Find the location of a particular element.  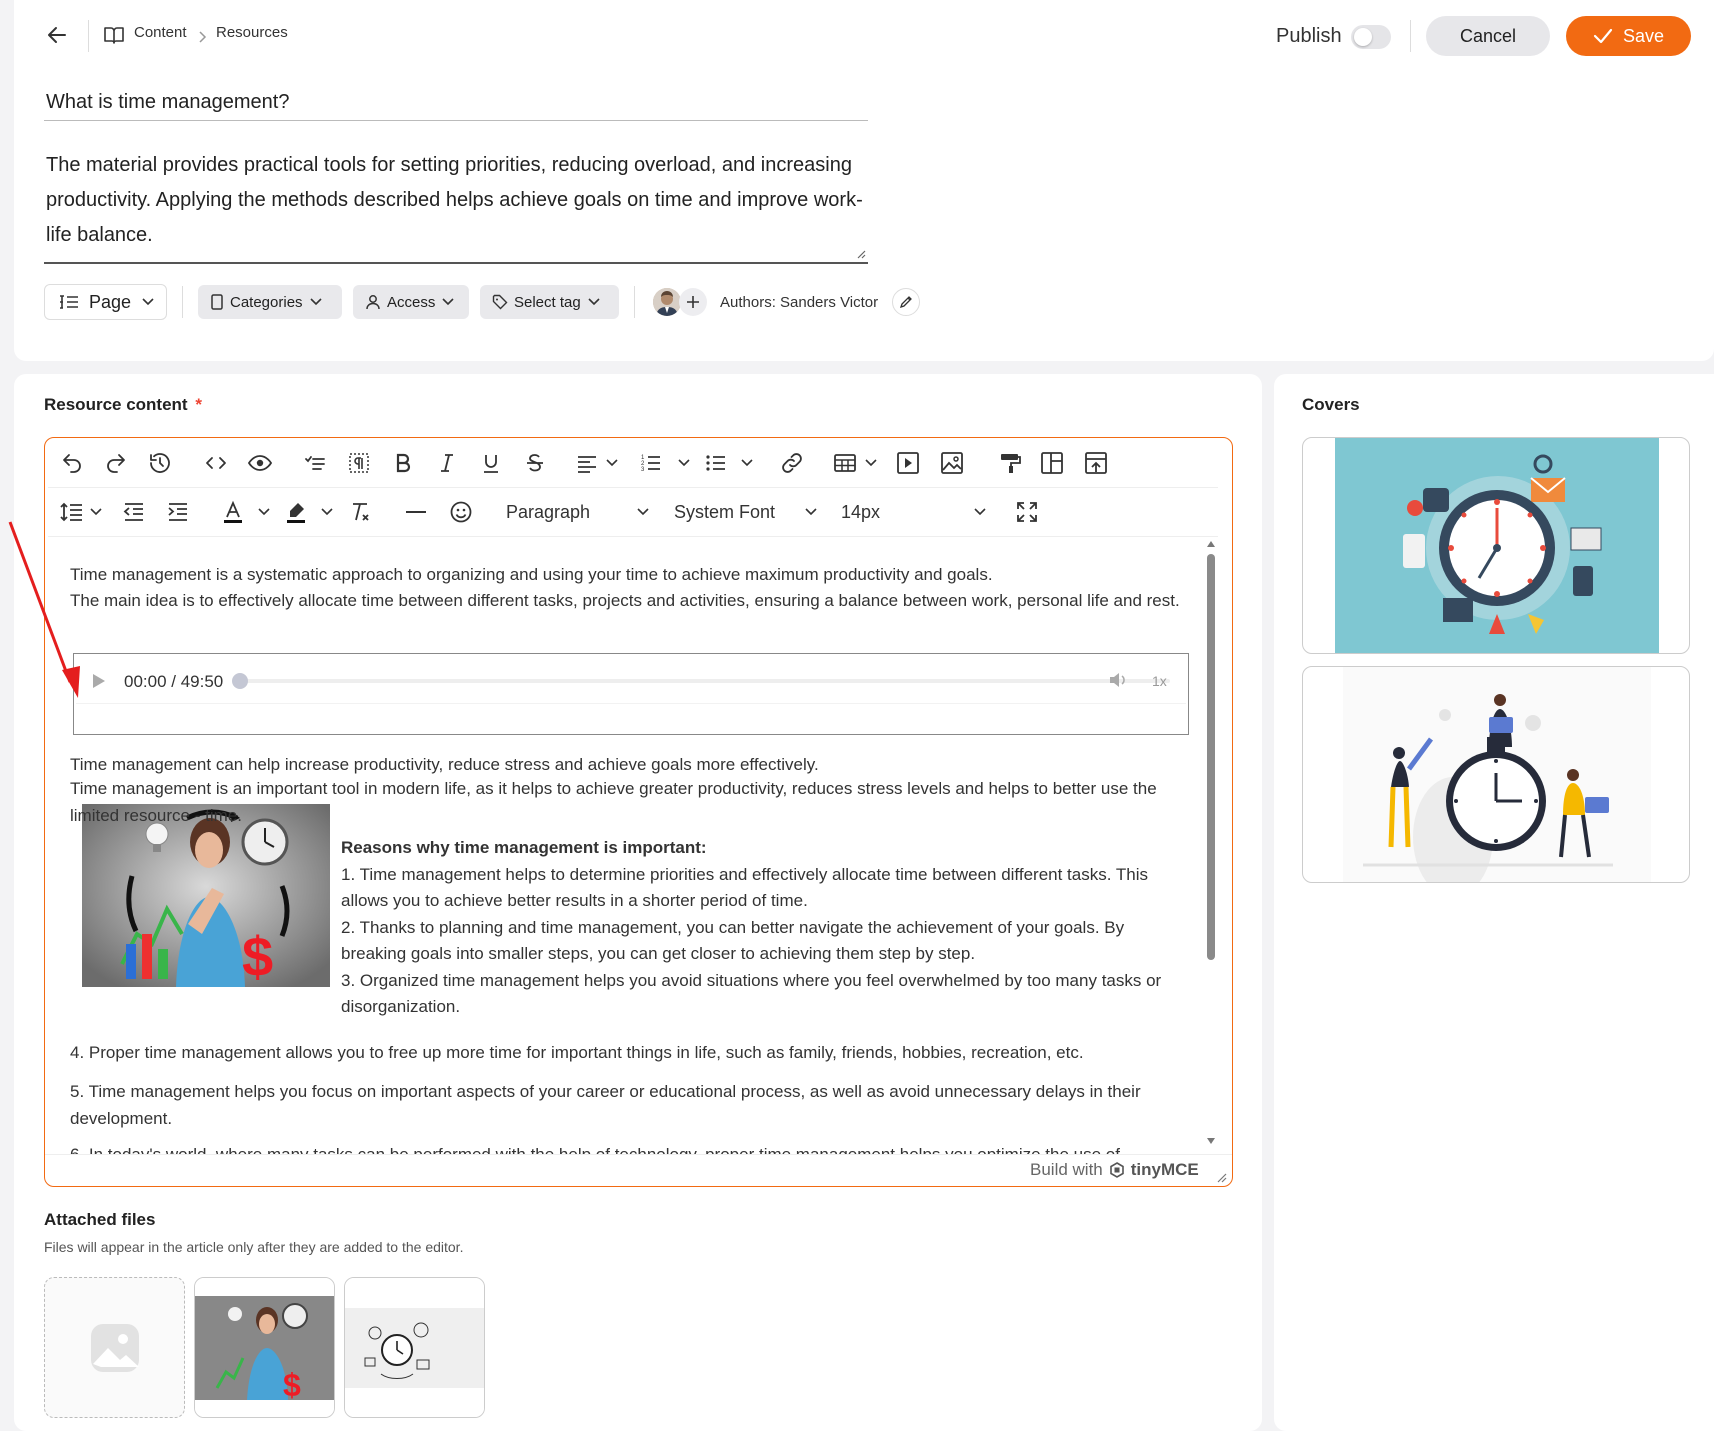

page-type-select: Page is located at coordinates (105, 302).